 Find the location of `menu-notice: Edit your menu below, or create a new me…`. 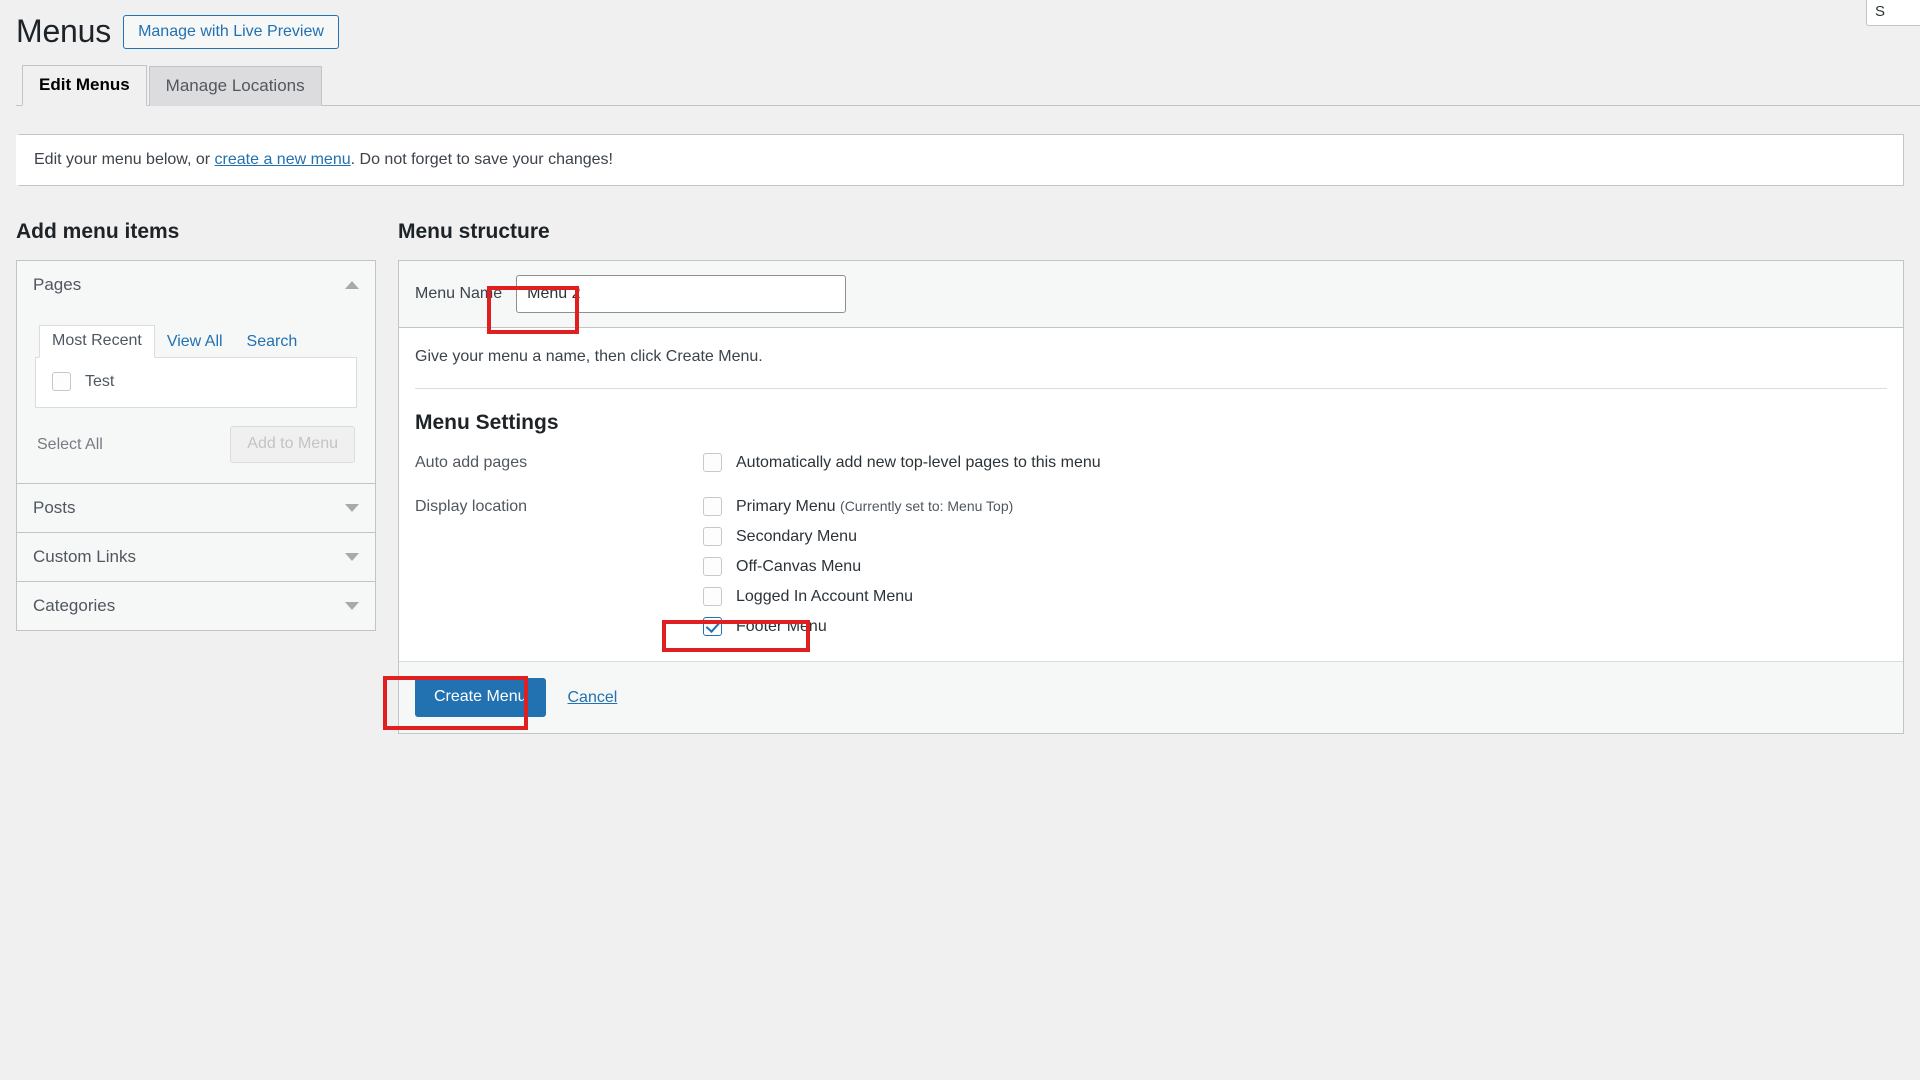

menu-notice: Edit your menu below, or create a new me… is located at coordinates (960, 160).